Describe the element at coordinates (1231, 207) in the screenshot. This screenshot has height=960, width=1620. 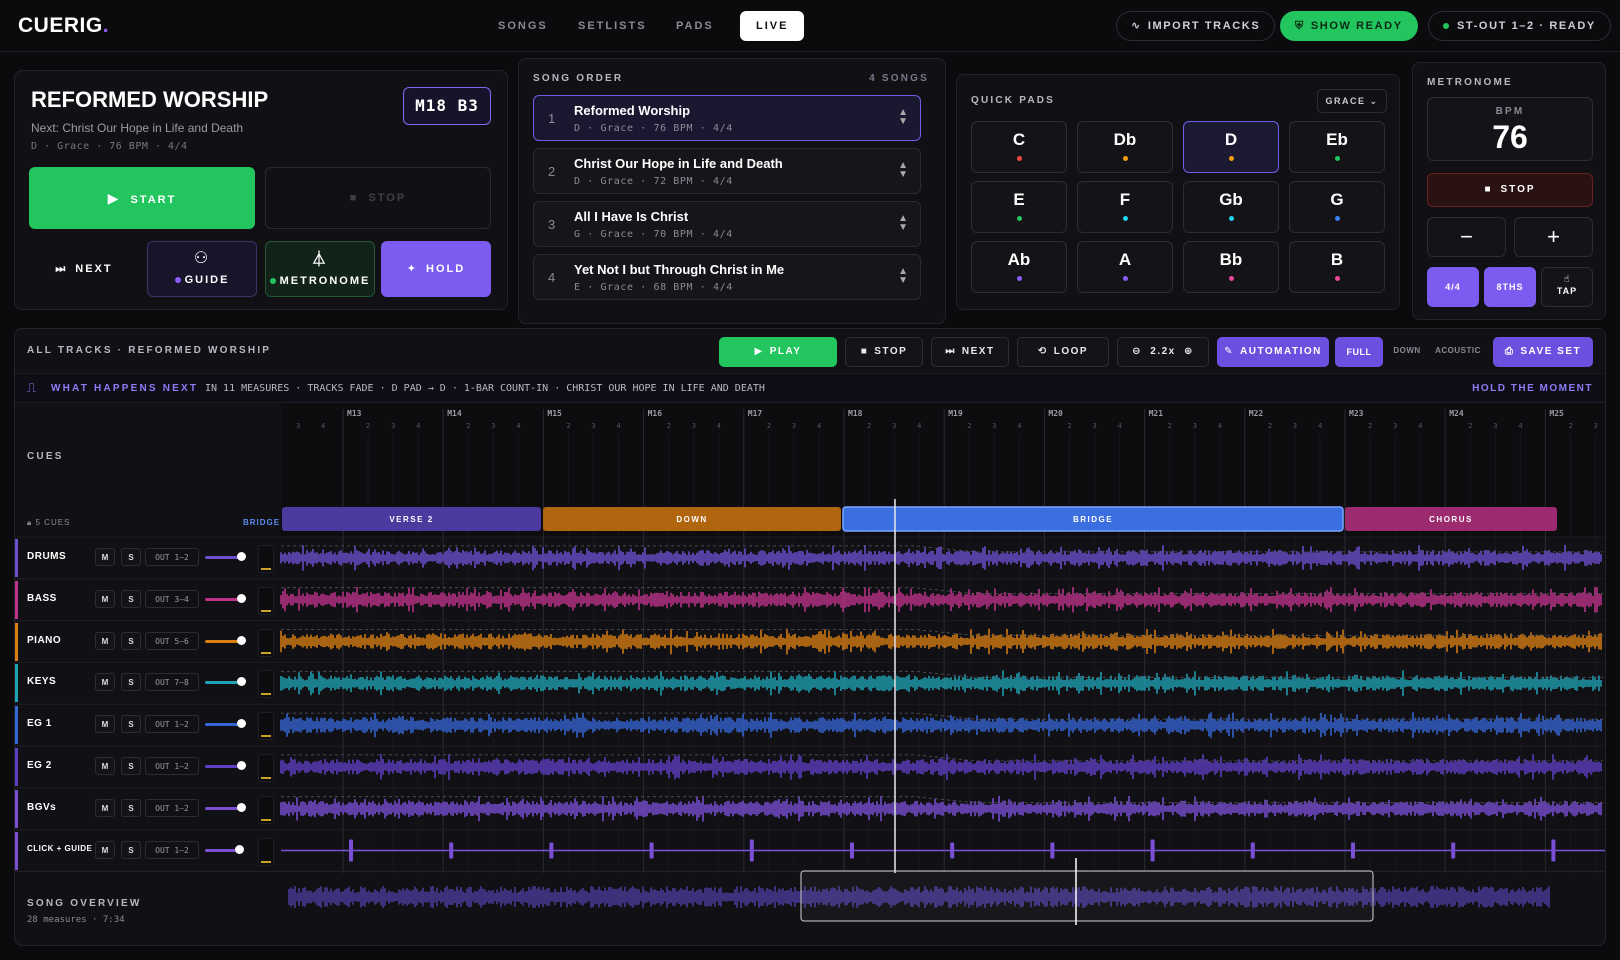
I see `pad-gb: Gb` at that location.